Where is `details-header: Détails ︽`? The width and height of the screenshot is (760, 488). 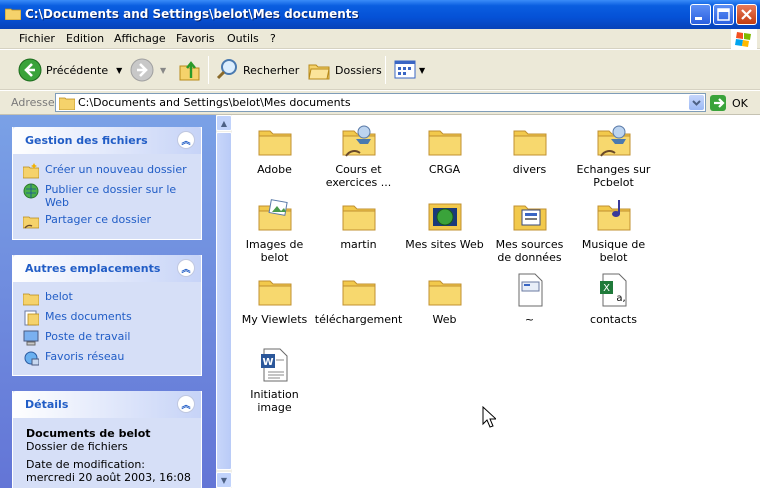 details-header: Détails ︽ is located at coordinates (107, 404).